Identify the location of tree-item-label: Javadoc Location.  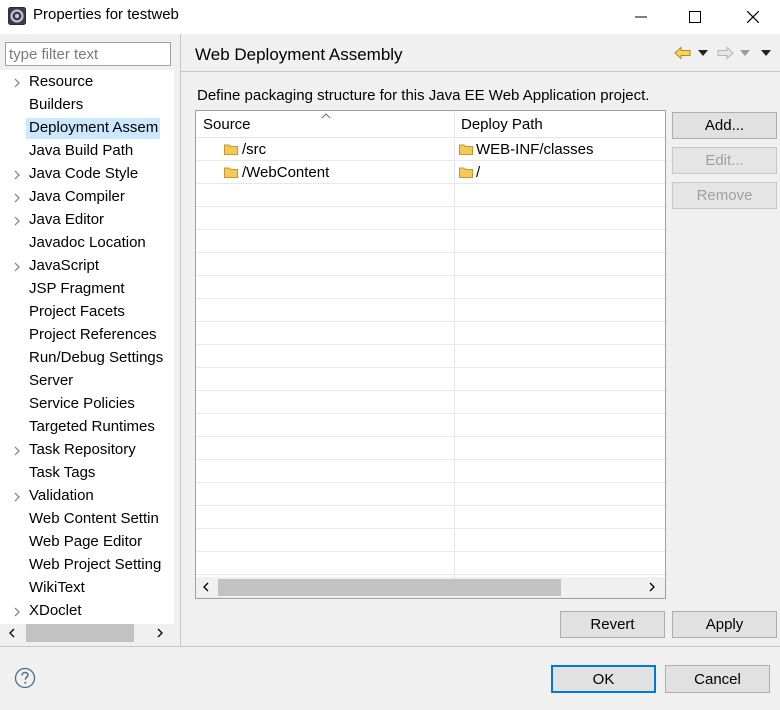
(87, 242).